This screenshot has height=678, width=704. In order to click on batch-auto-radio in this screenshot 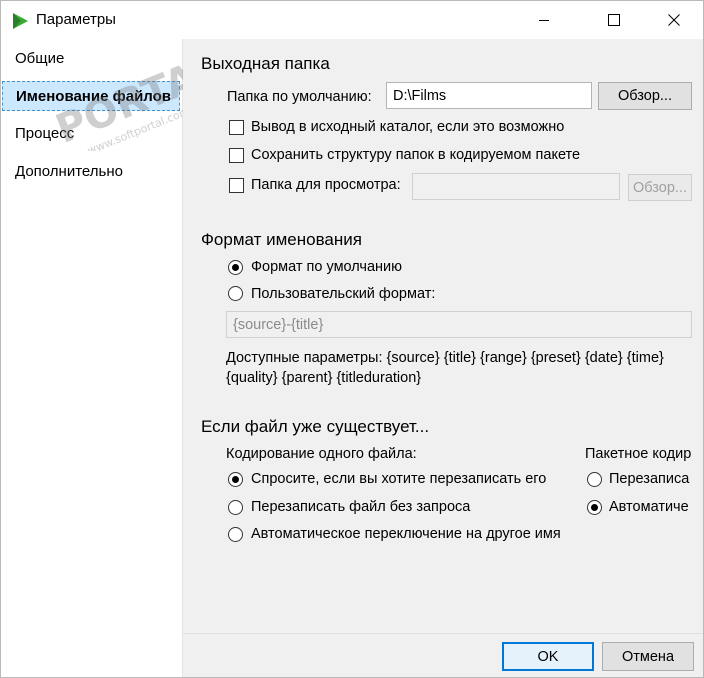, I will do `click(594, 507)`.